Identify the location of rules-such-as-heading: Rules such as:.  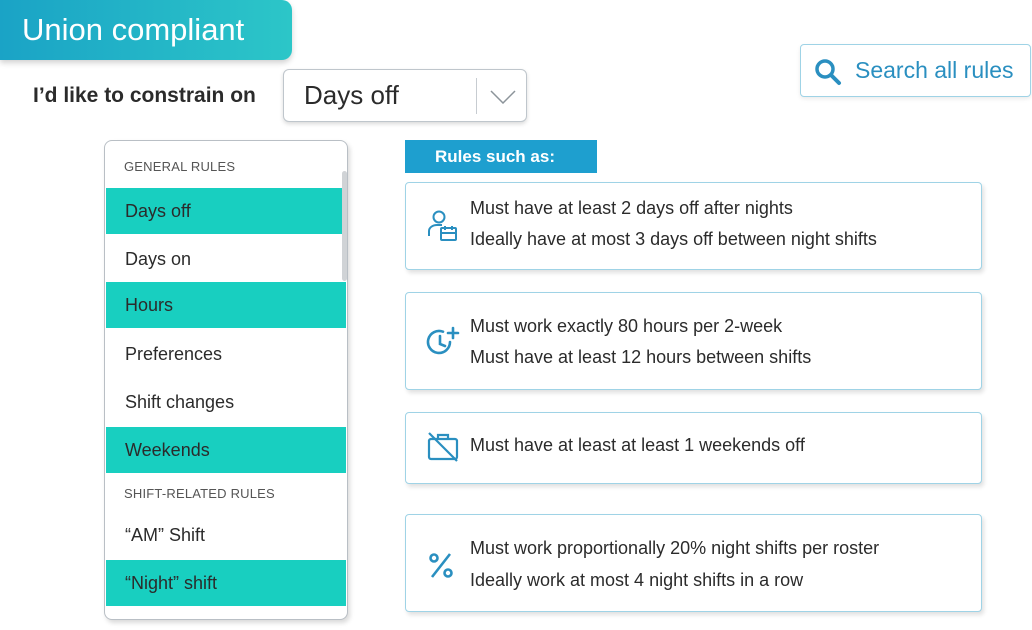
(501, 156).